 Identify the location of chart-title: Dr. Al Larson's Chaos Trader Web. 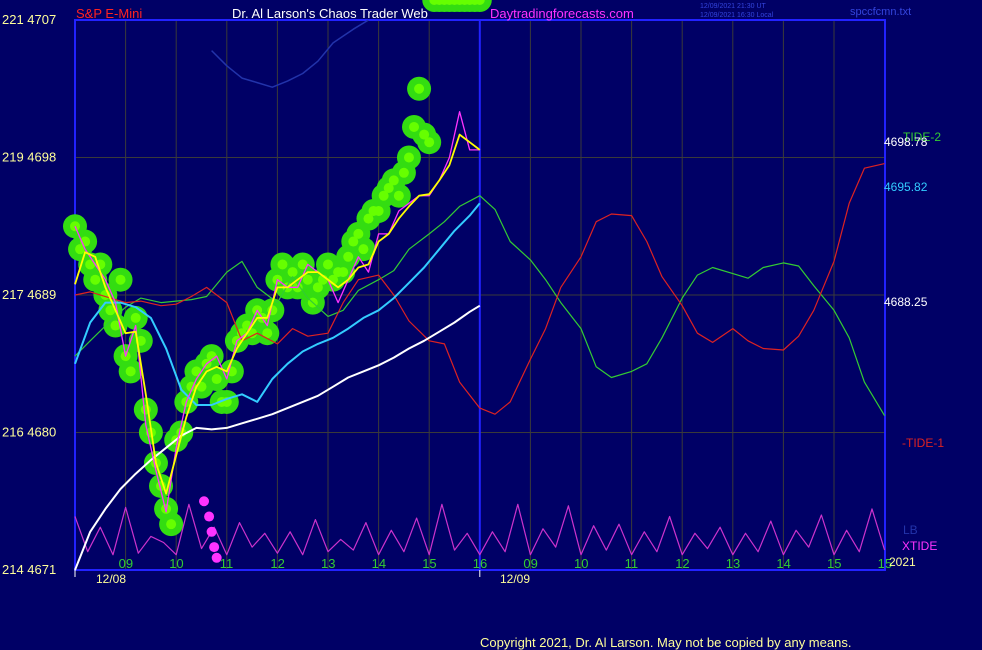
(330, 13).